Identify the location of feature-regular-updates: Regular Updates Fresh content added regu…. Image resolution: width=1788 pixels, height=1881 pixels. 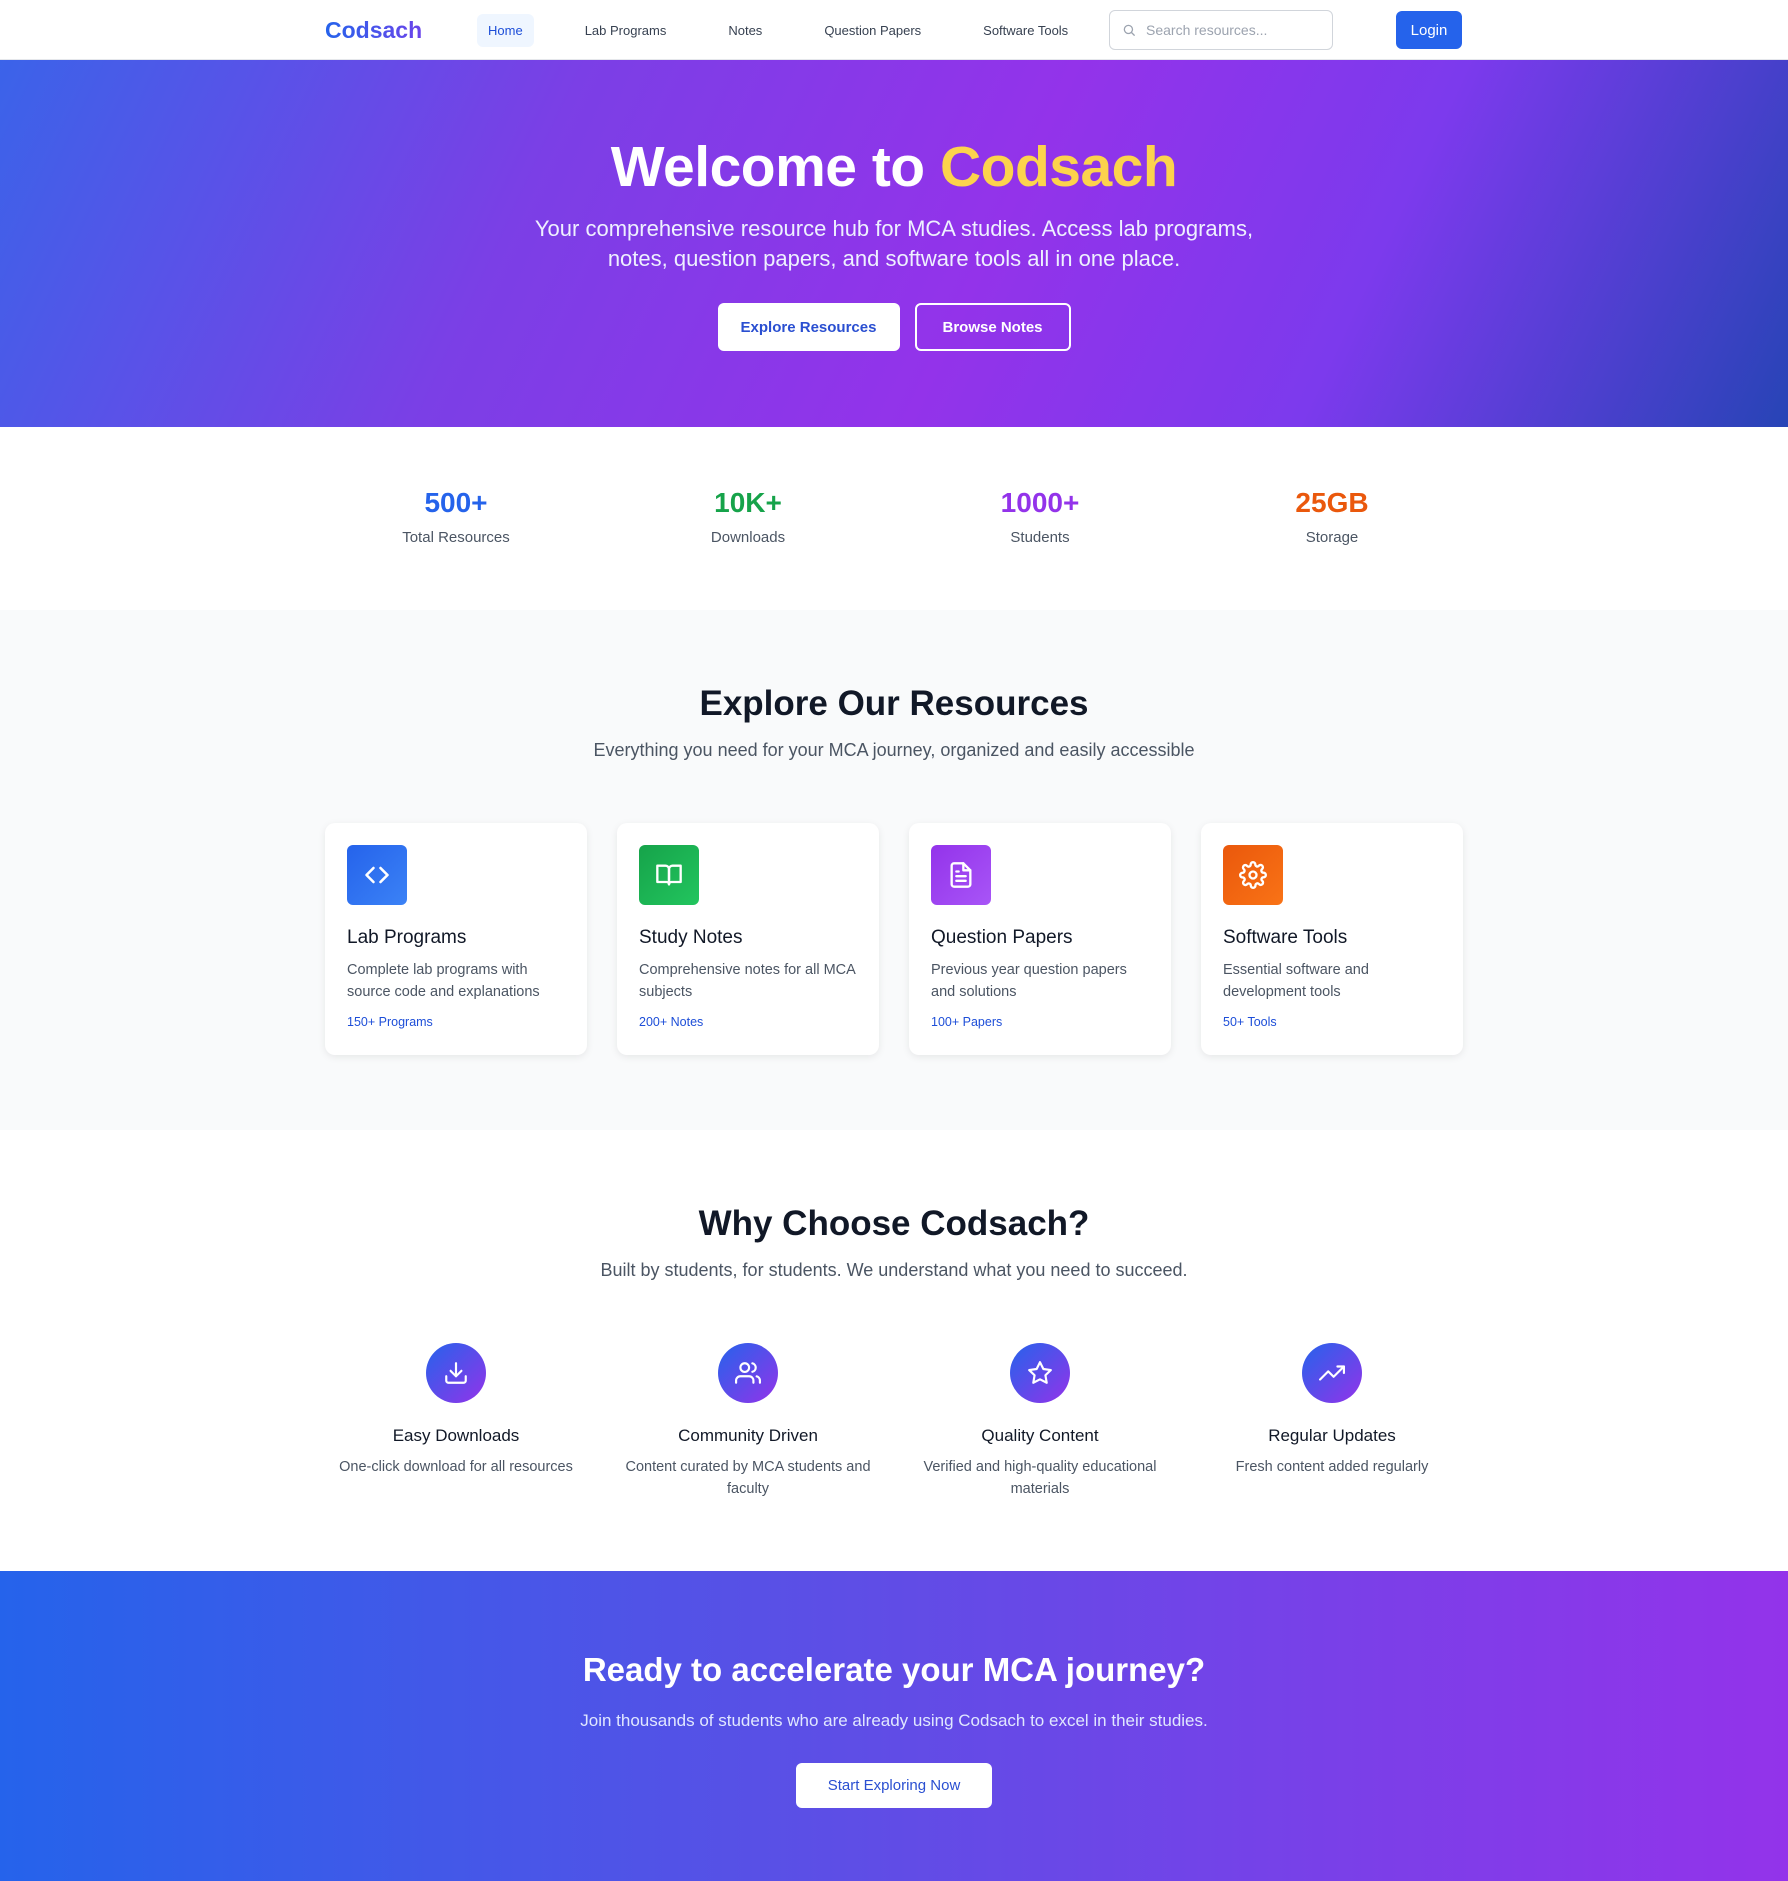
(1332, 1410).